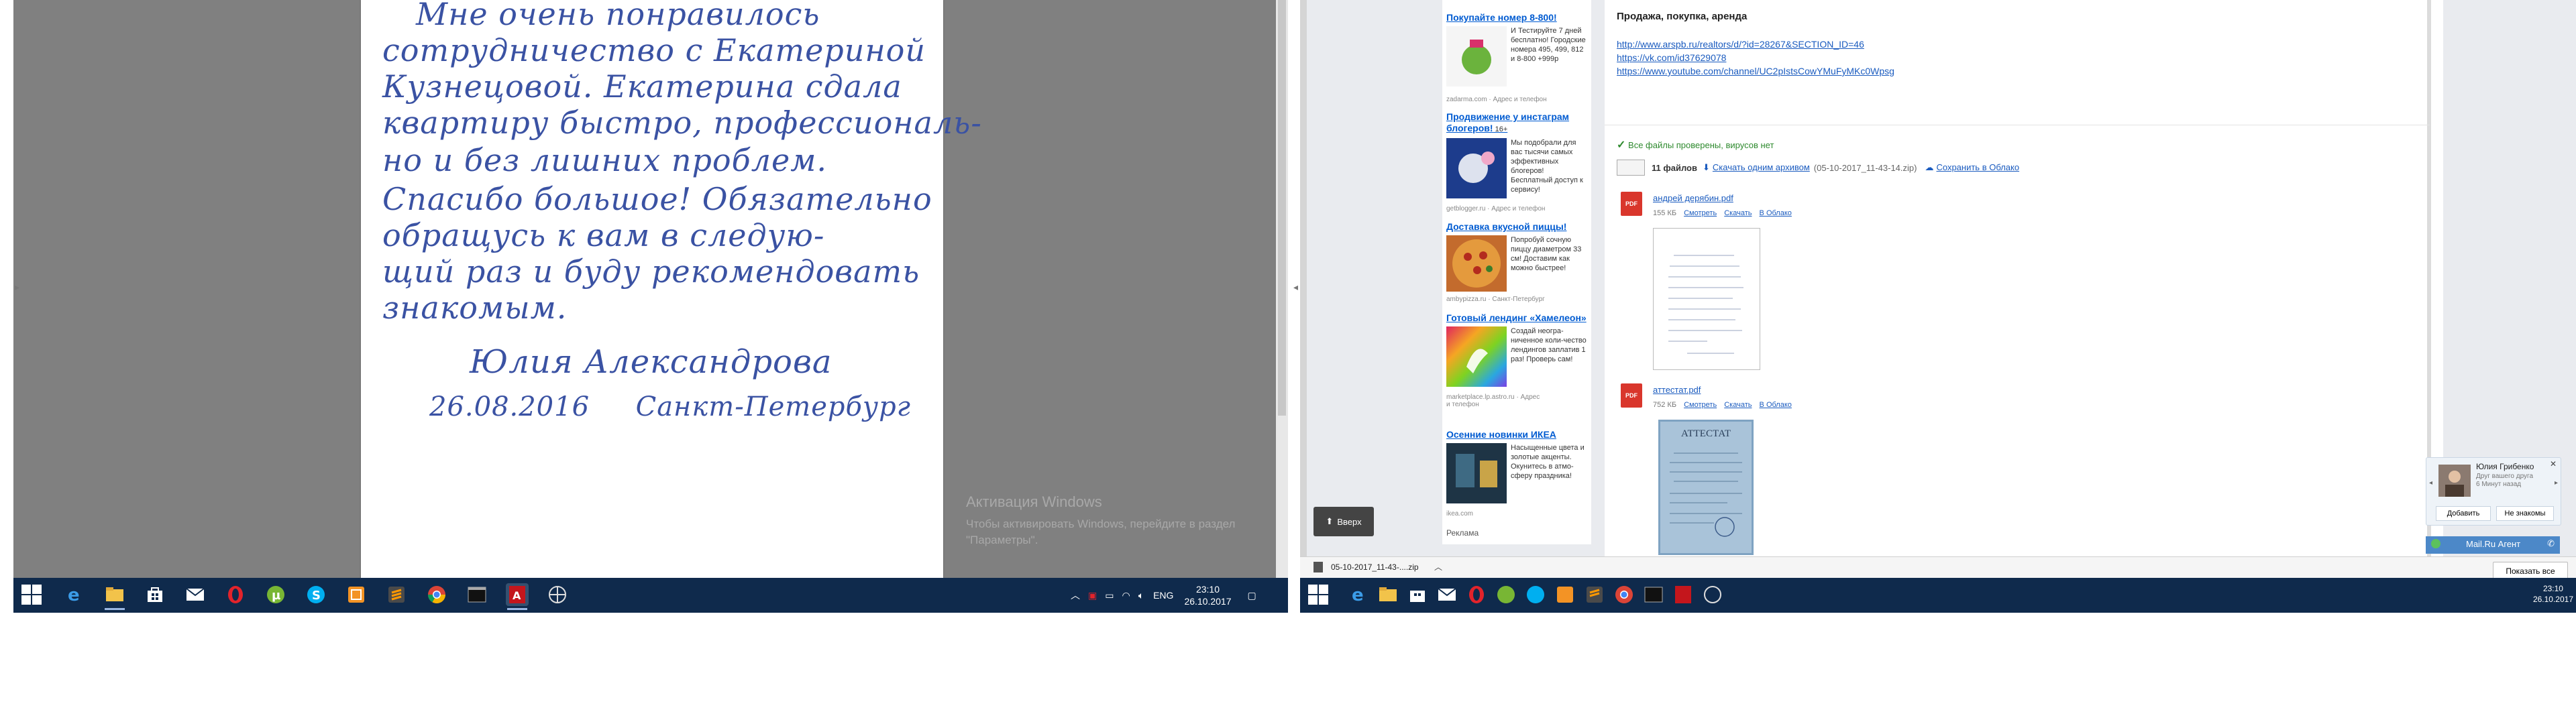  What do you see at coordinates (642, 86) in the screenshot?
I see `letter-line-3: Кузнецовой. Екатерина сдала` at bounding box center [642, 86].